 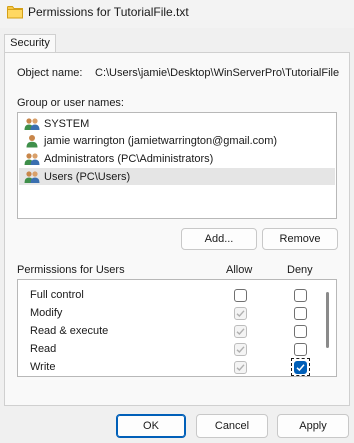 I want to click on deny-column-header: Deny, so click(x=300, y=270).